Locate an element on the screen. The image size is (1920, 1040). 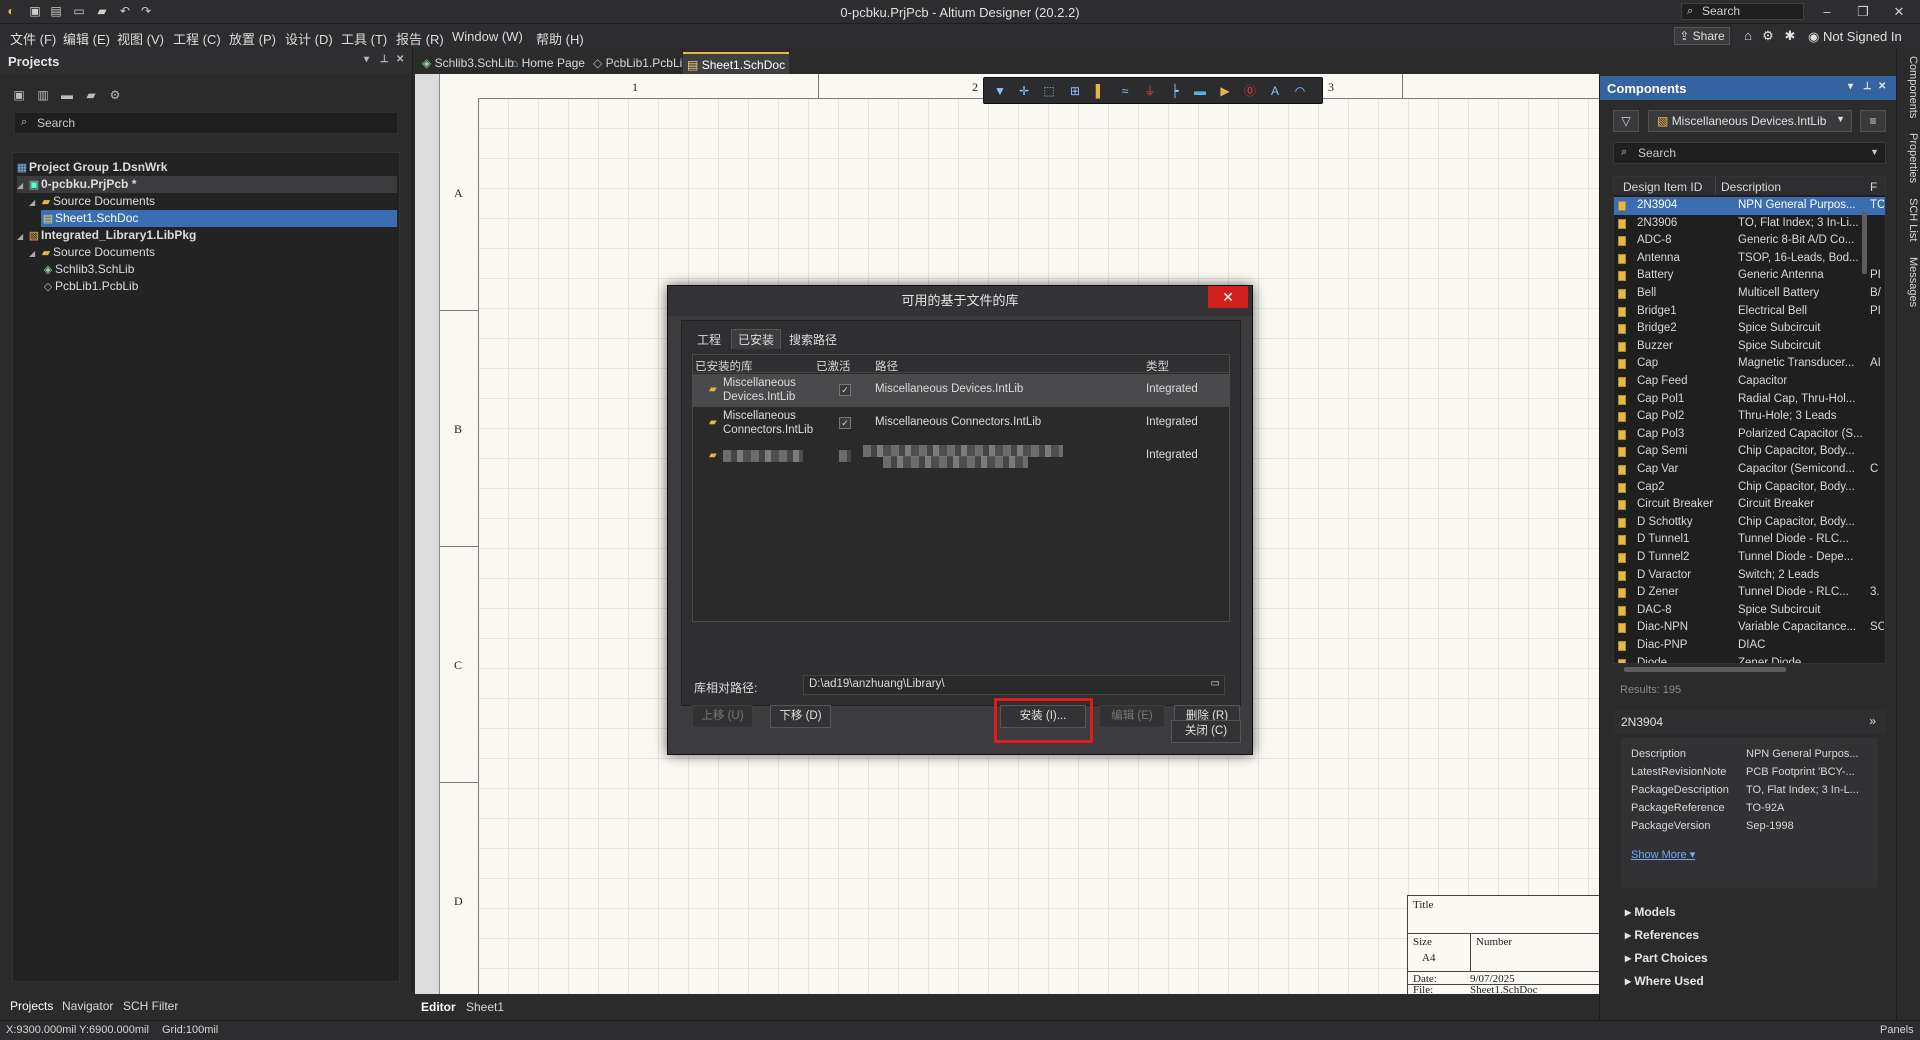
notifications-icon: ✱ is located at coordinates (1790, 36).